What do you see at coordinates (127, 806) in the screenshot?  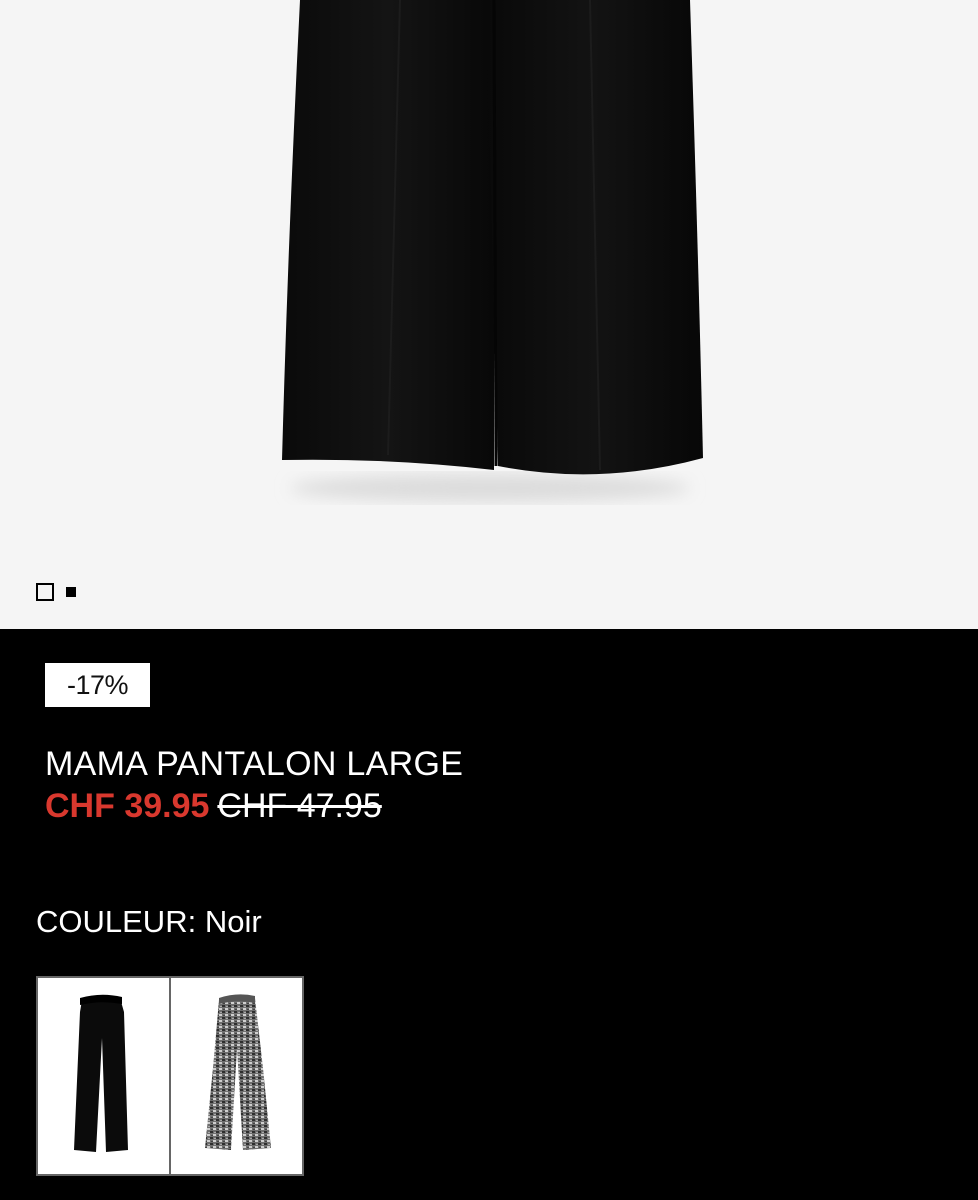 I see `sale-price: CHF 39.95` at bounding box center [127, 806].